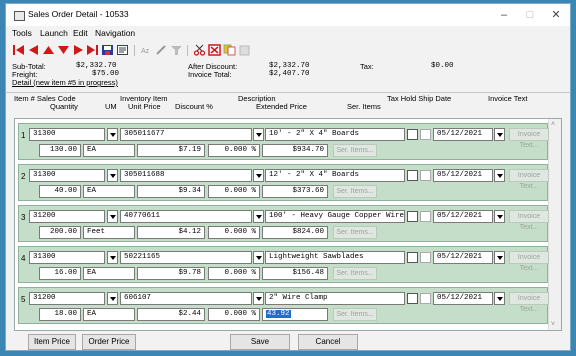  What do you see at coordinates (335, 298) in the screenshot?
I see `description-field: 2" Wire Clamp` at bounding box center [335, 298].